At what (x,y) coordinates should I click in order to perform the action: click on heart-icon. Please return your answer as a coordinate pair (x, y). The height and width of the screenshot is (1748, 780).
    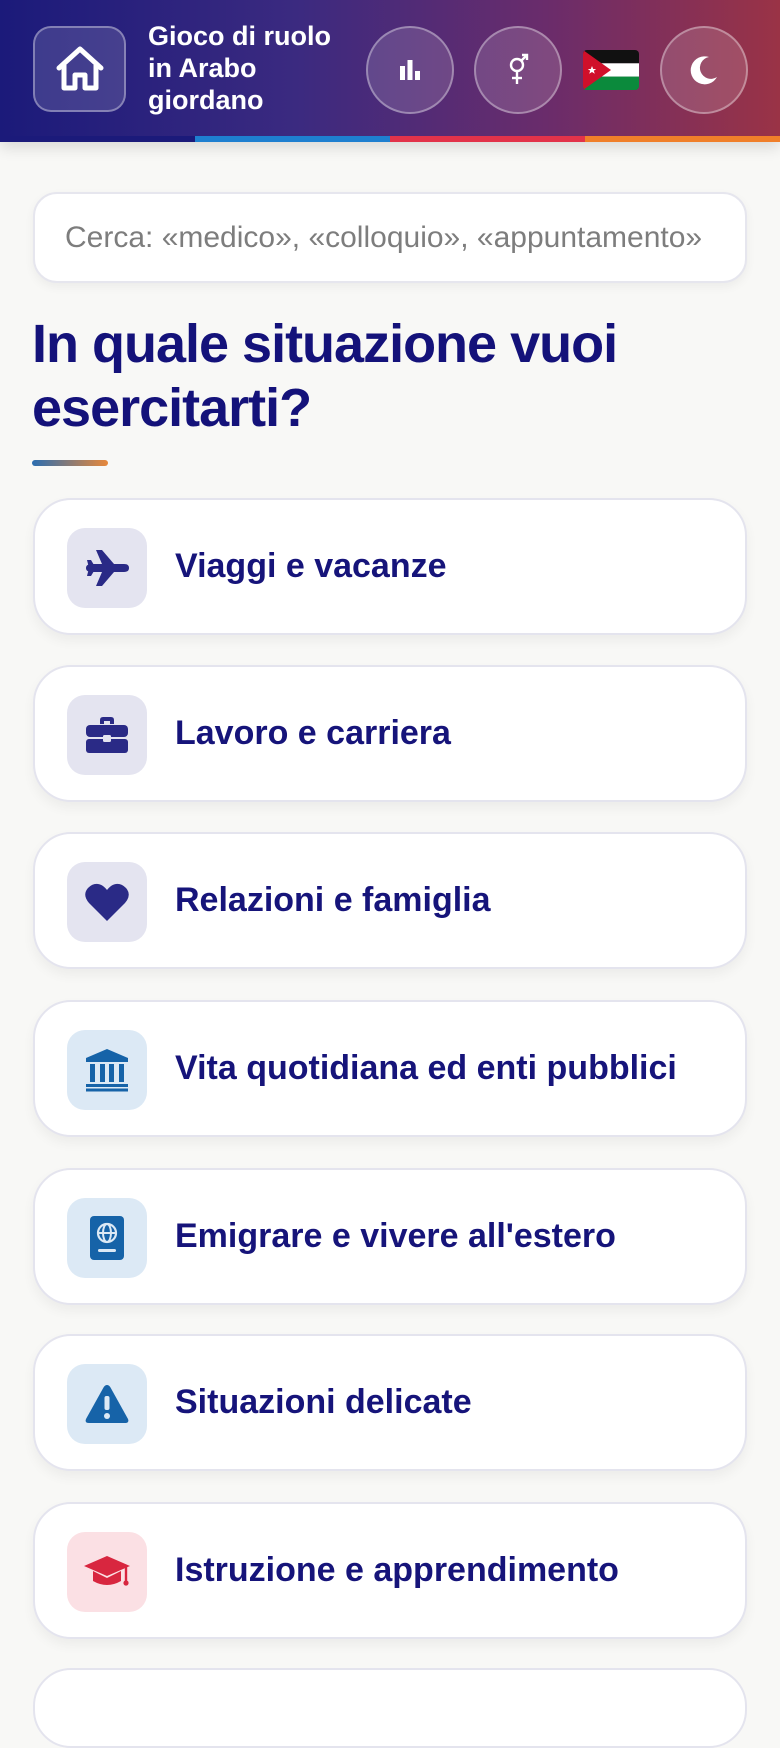
    Looking at the image, I should click on (107, 902).